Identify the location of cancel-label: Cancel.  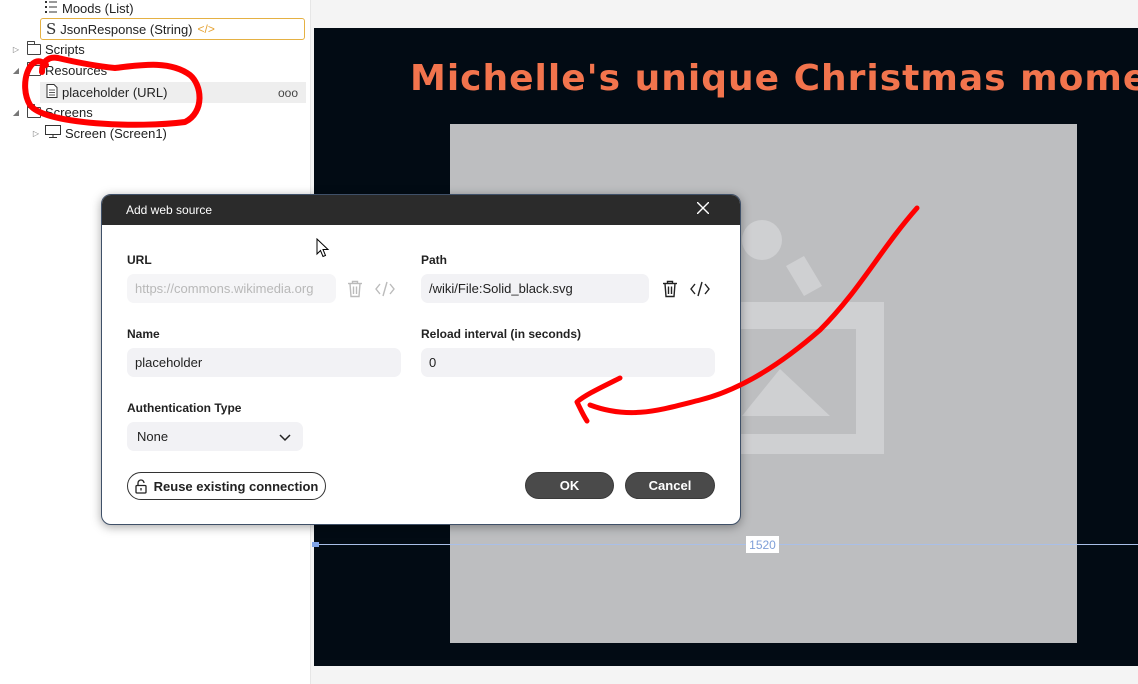
(670, 485).